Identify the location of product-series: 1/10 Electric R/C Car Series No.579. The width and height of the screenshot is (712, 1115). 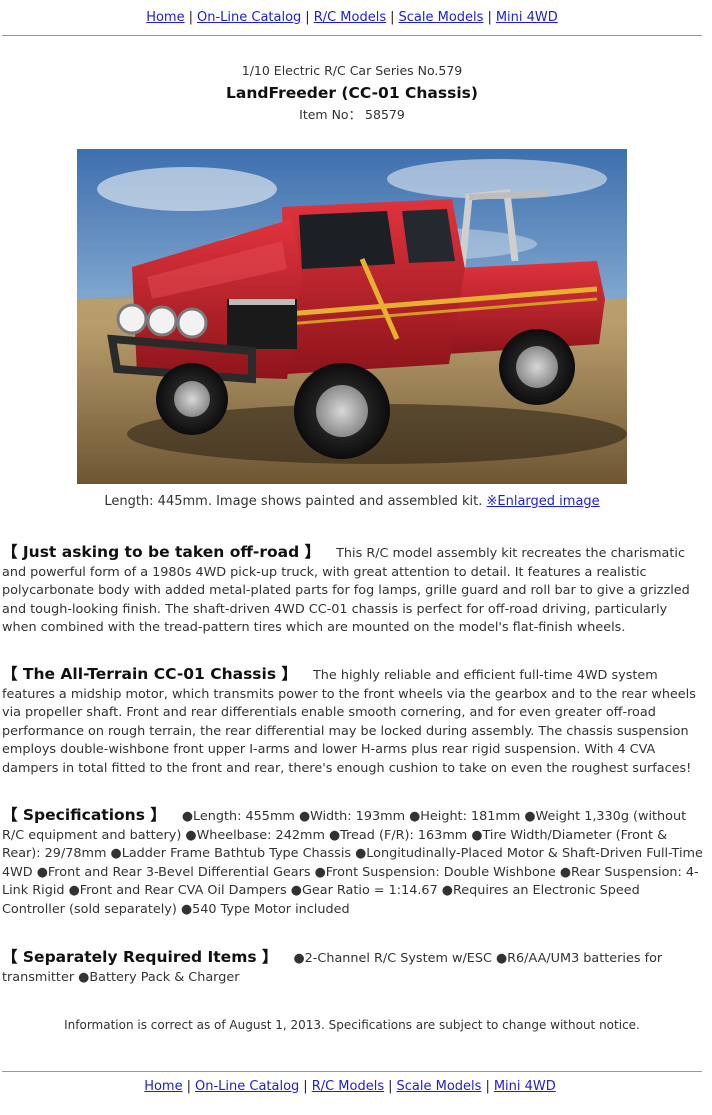
(352, 70).